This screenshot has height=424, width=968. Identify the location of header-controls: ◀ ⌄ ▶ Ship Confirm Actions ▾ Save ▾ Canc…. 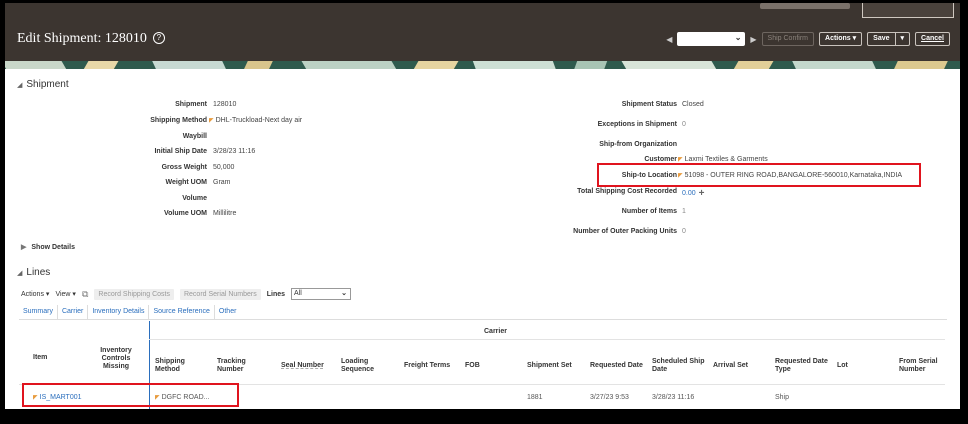
(808, 39).